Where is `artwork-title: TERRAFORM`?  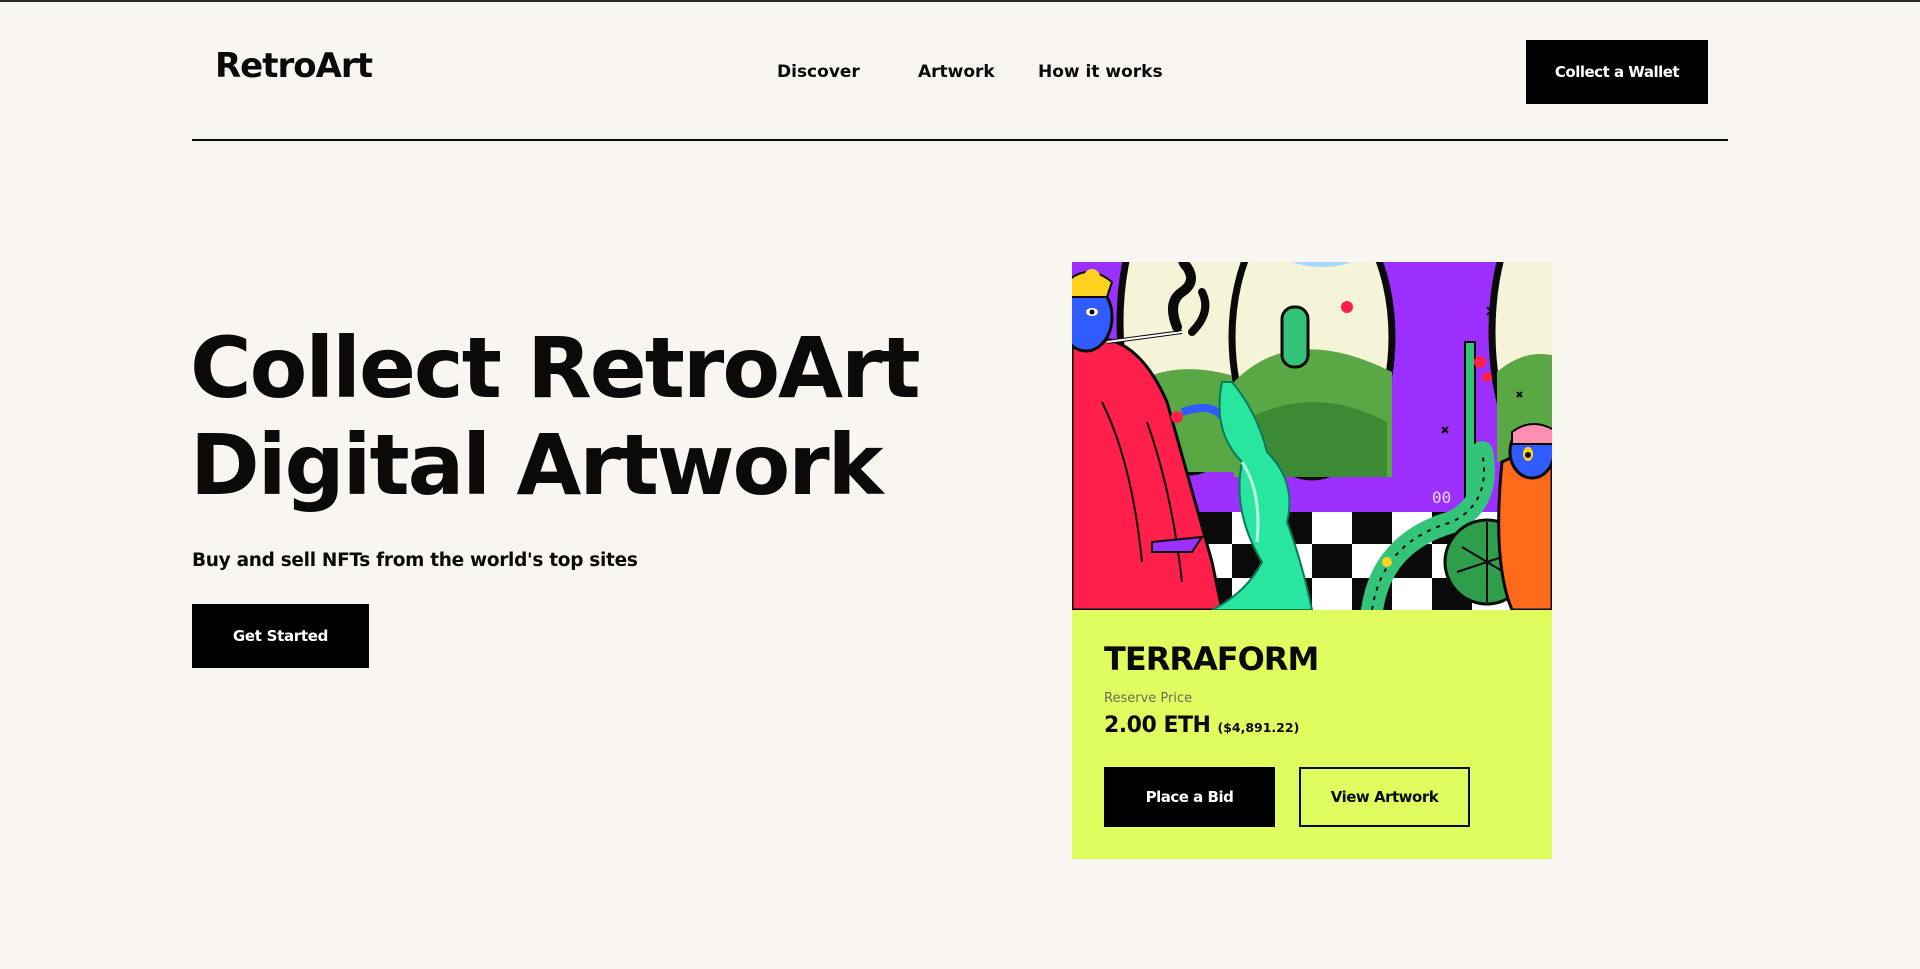 artwork-title: TERRAFORM is located at coordinates (1211, 659).